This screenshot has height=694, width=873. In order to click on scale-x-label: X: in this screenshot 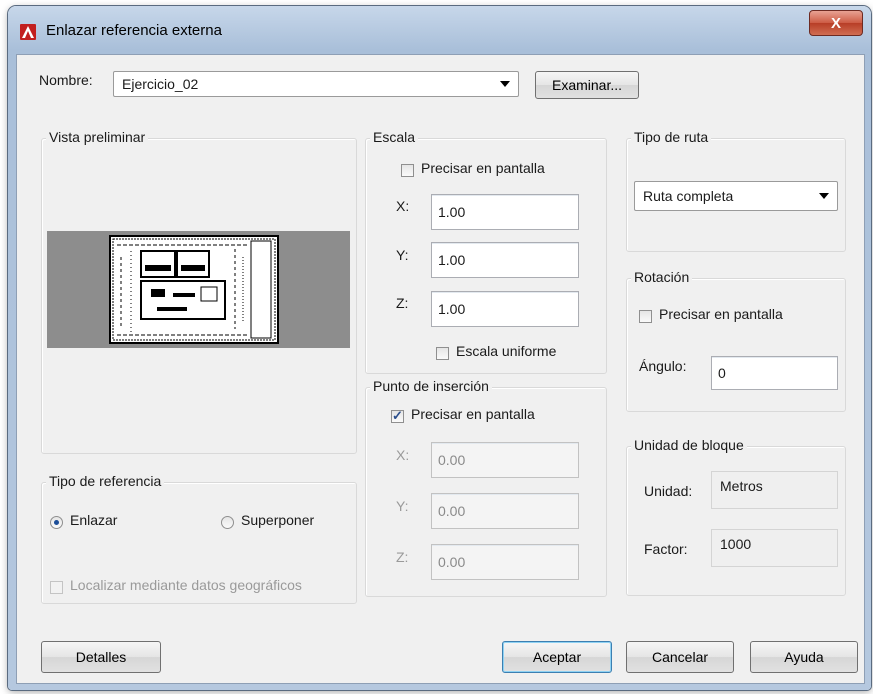, I will do `click(403, 206)`.